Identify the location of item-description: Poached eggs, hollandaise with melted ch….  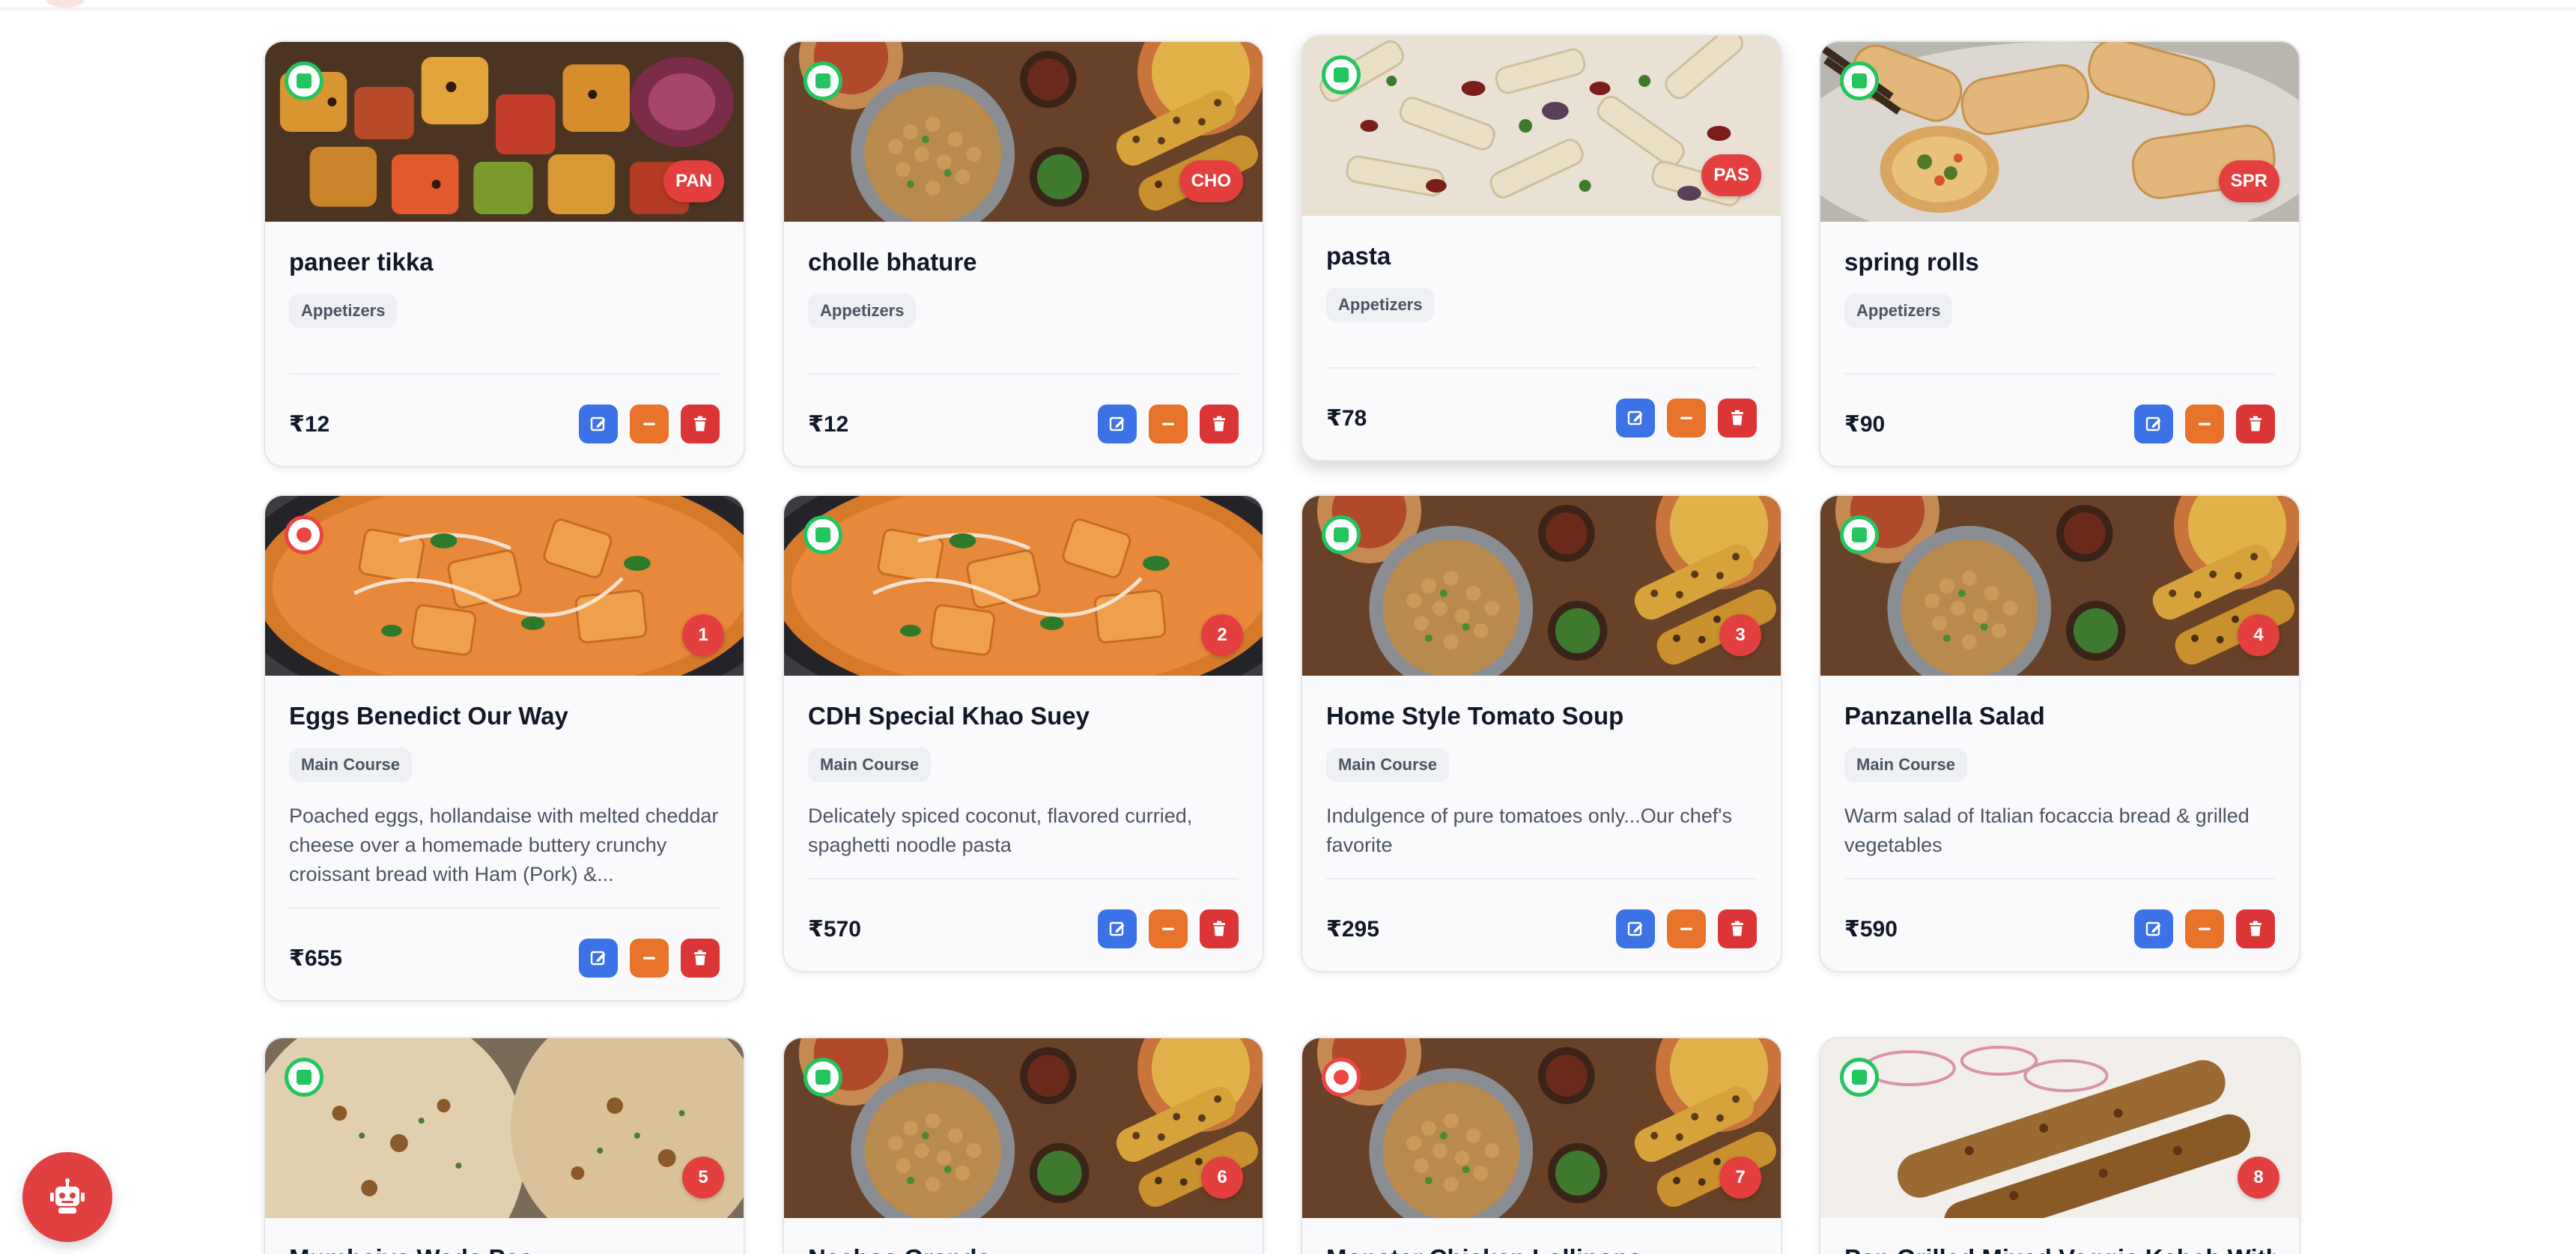
(504, 845).